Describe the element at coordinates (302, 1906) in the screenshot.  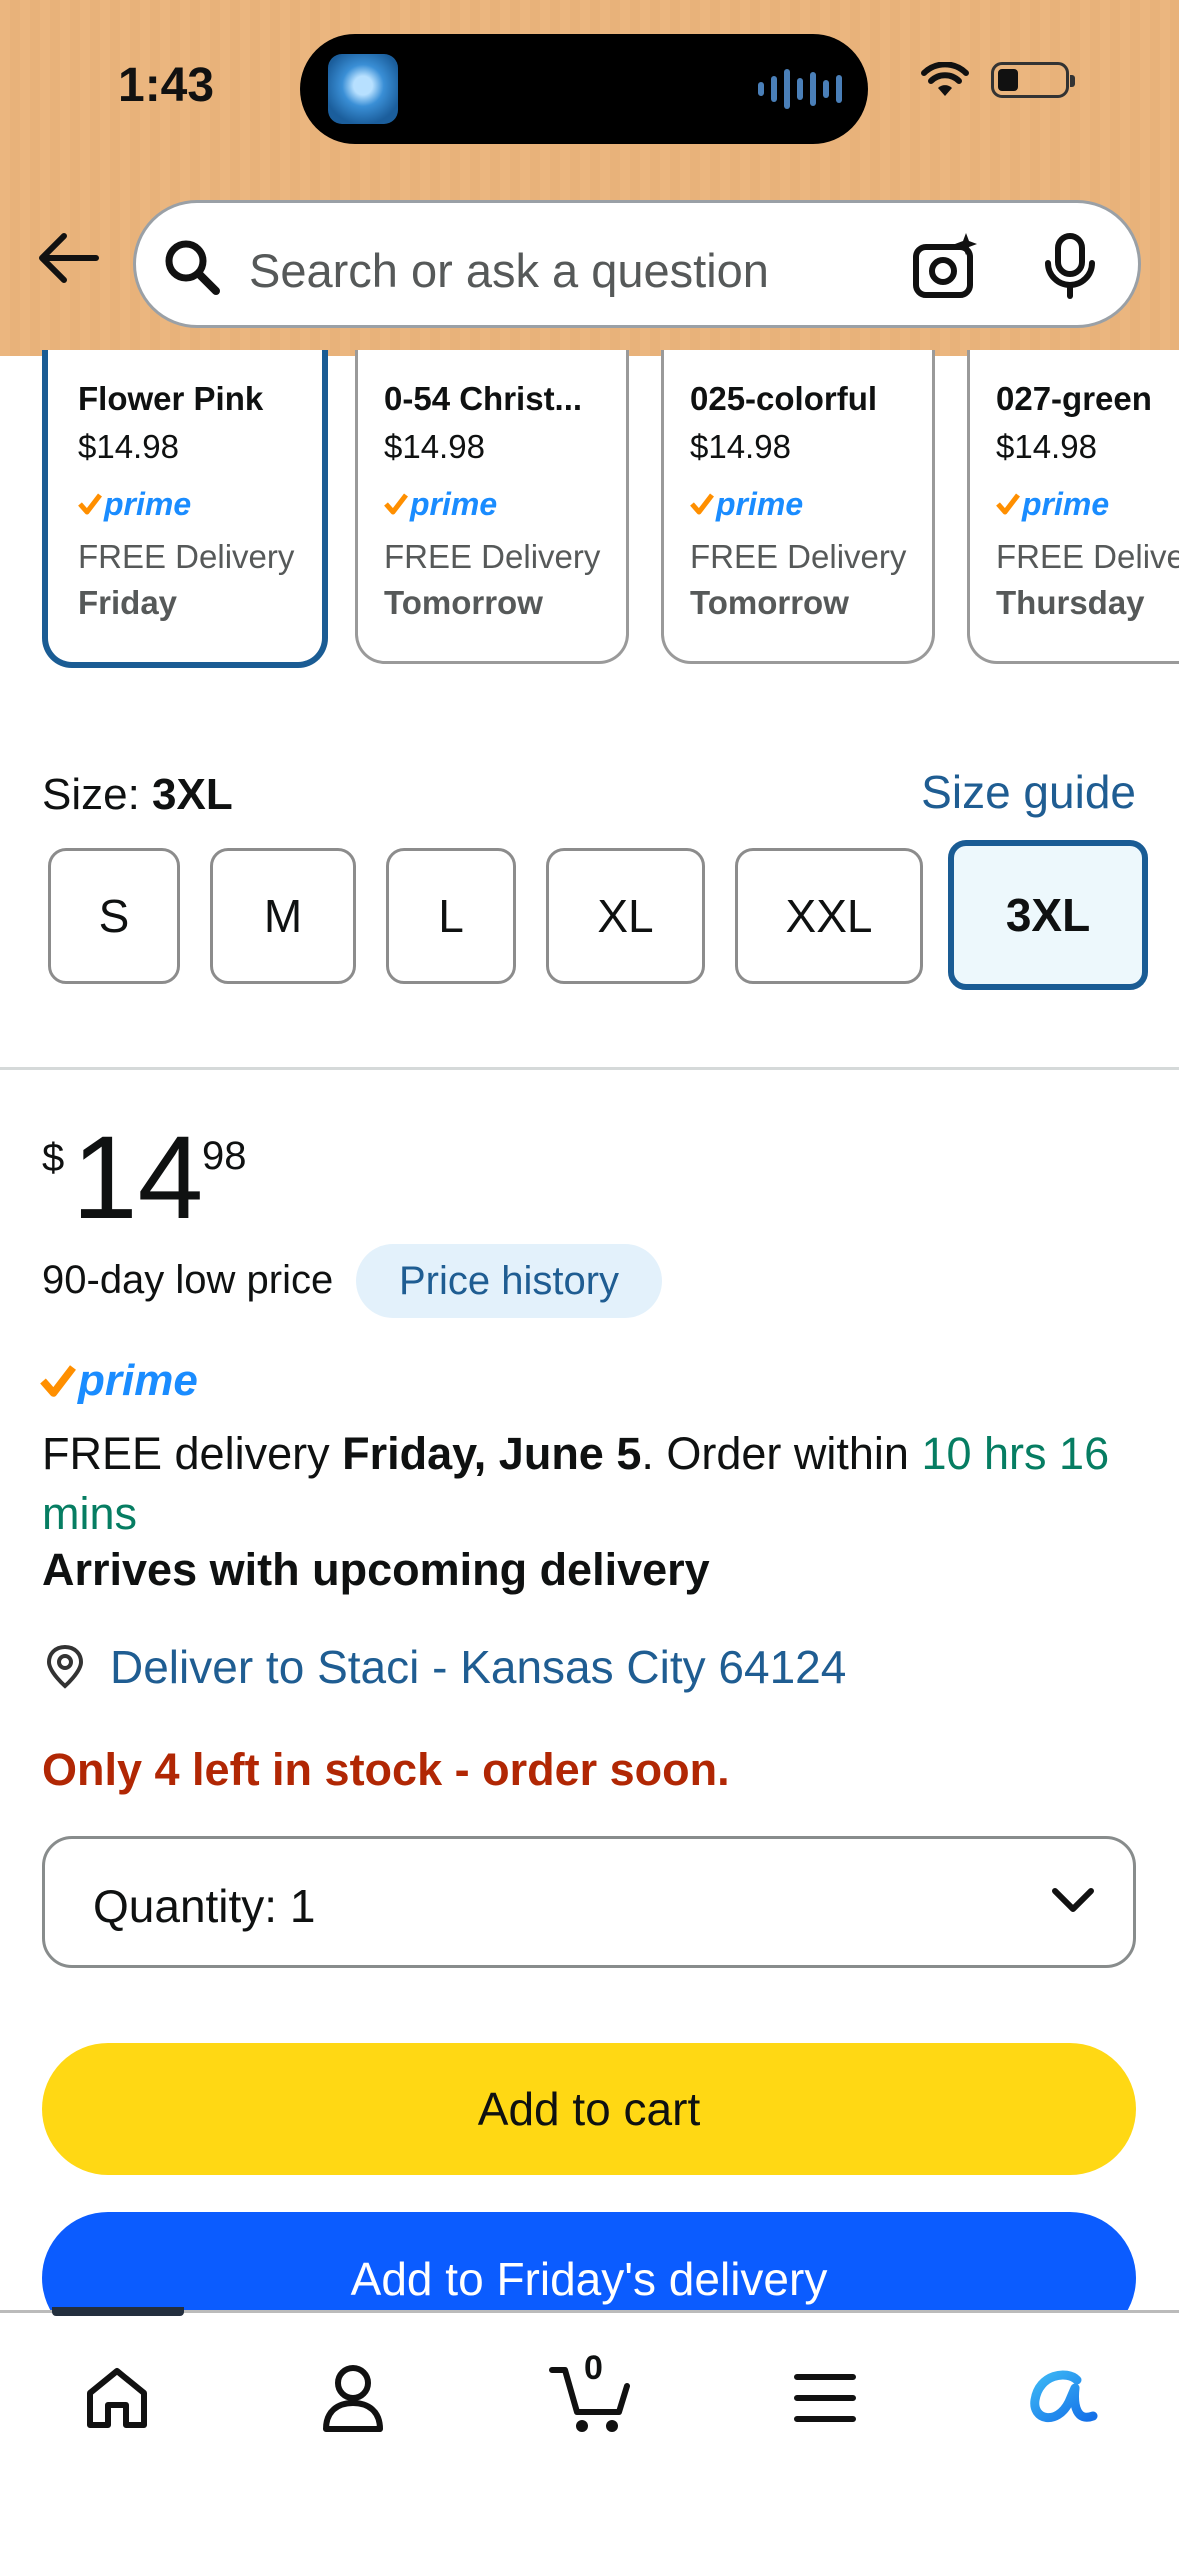
I see `quantity-value: 1` at that location.